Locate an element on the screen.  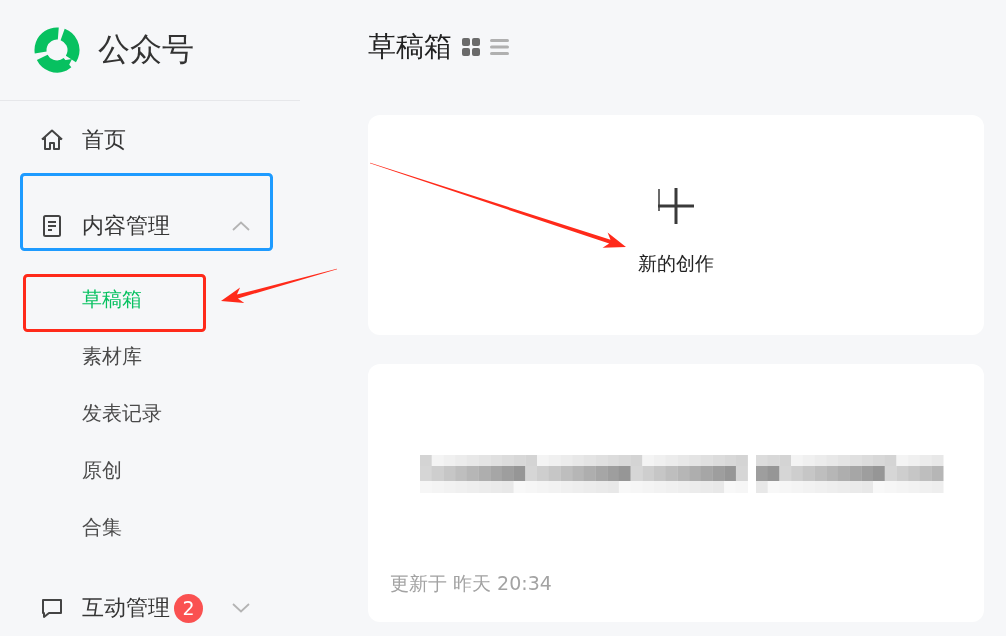
plus-icon is located at coordinates (676, 206).